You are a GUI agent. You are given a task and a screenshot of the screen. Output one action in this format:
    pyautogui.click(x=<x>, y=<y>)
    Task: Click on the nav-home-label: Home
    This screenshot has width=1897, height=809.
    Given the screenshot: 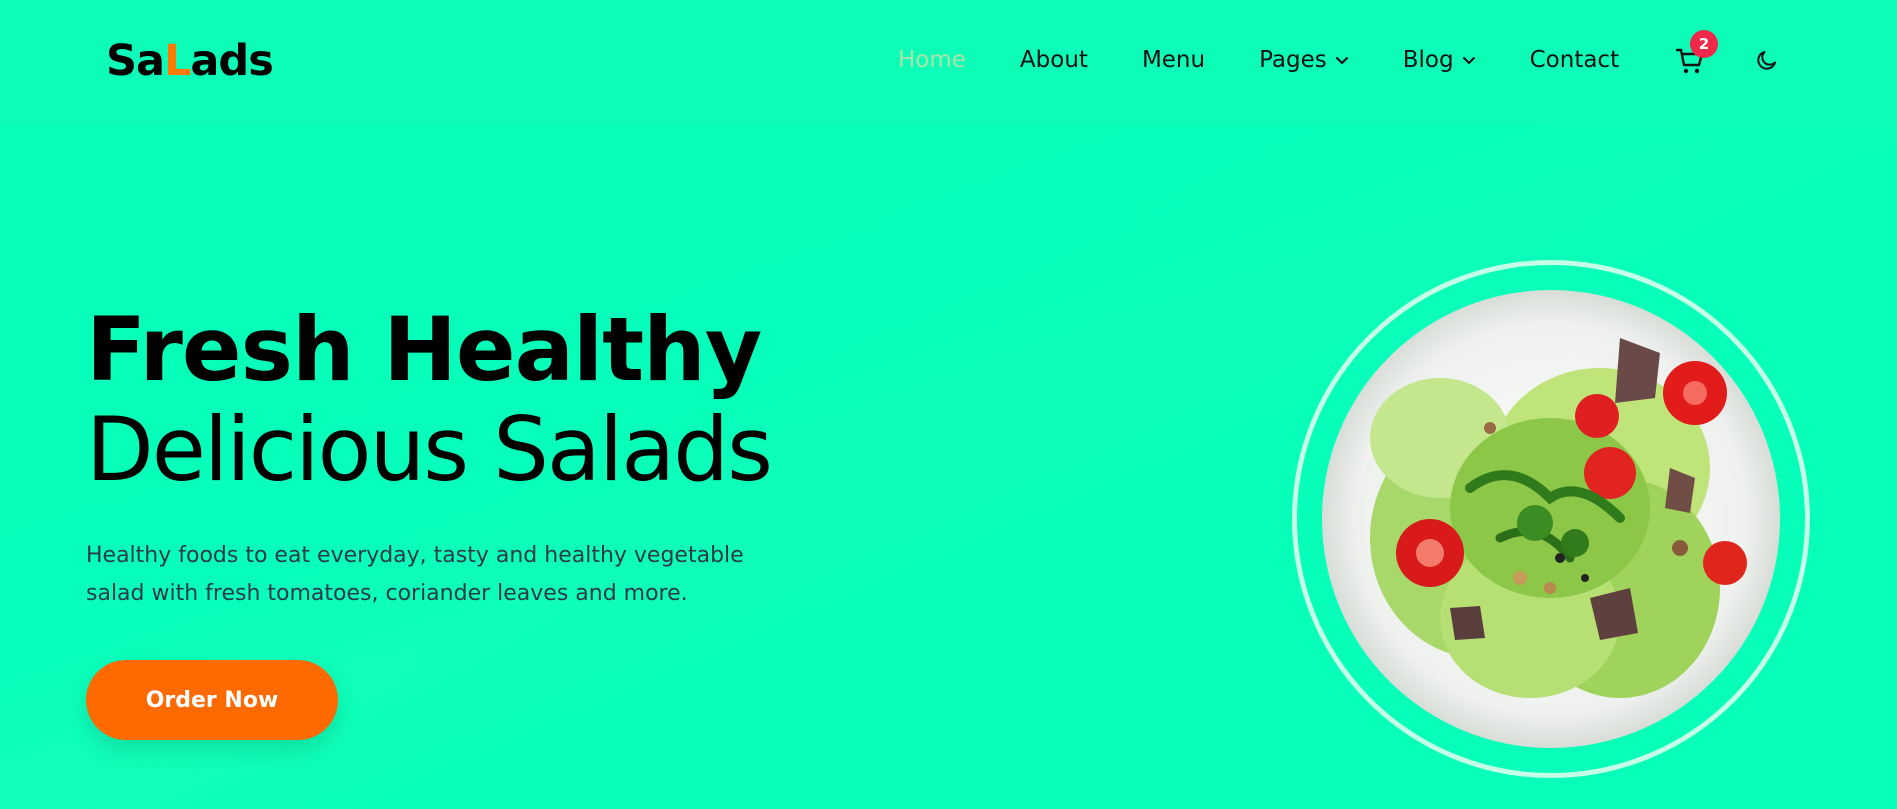 What is the action you would take?
    pyautogui.click(x=932, y=60)
    